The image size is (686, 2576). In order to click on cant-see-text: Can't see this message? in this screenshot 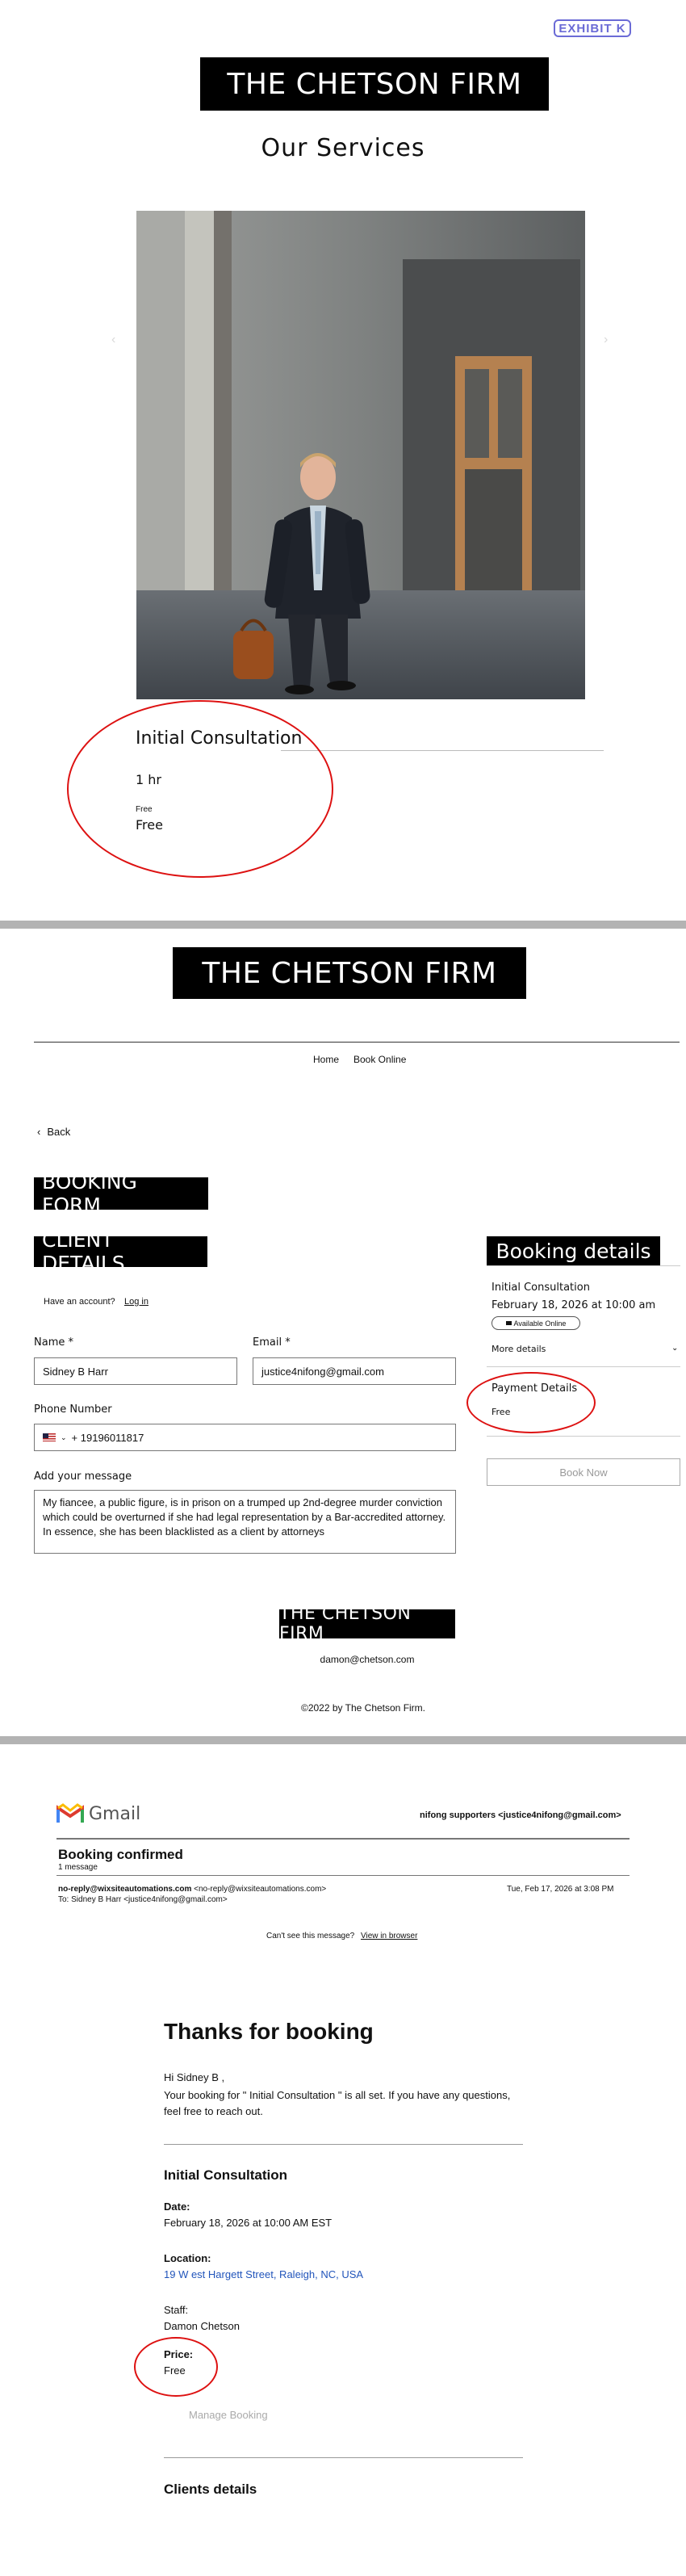, I will do `click(310, 1936)`.